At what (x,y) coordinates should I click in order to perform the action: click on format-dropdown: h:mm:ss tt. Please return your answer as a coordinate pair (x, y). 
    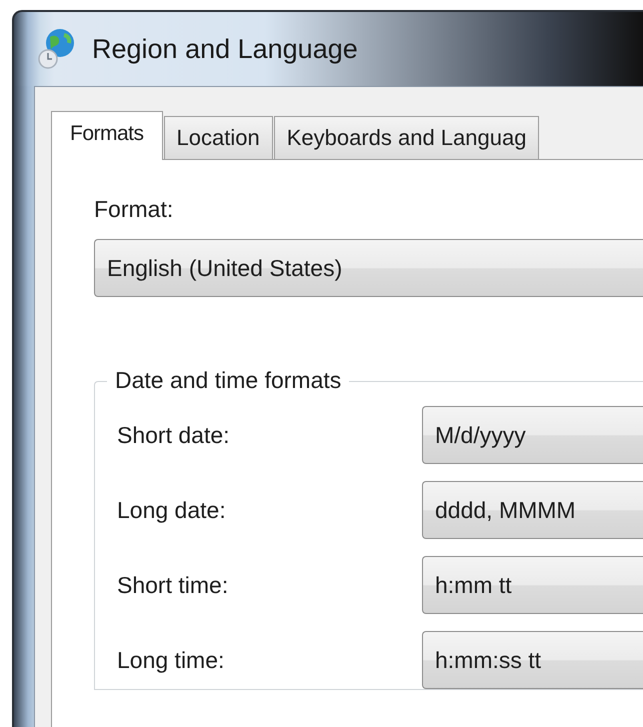
    Looking at the image, I should click on (532, 660).